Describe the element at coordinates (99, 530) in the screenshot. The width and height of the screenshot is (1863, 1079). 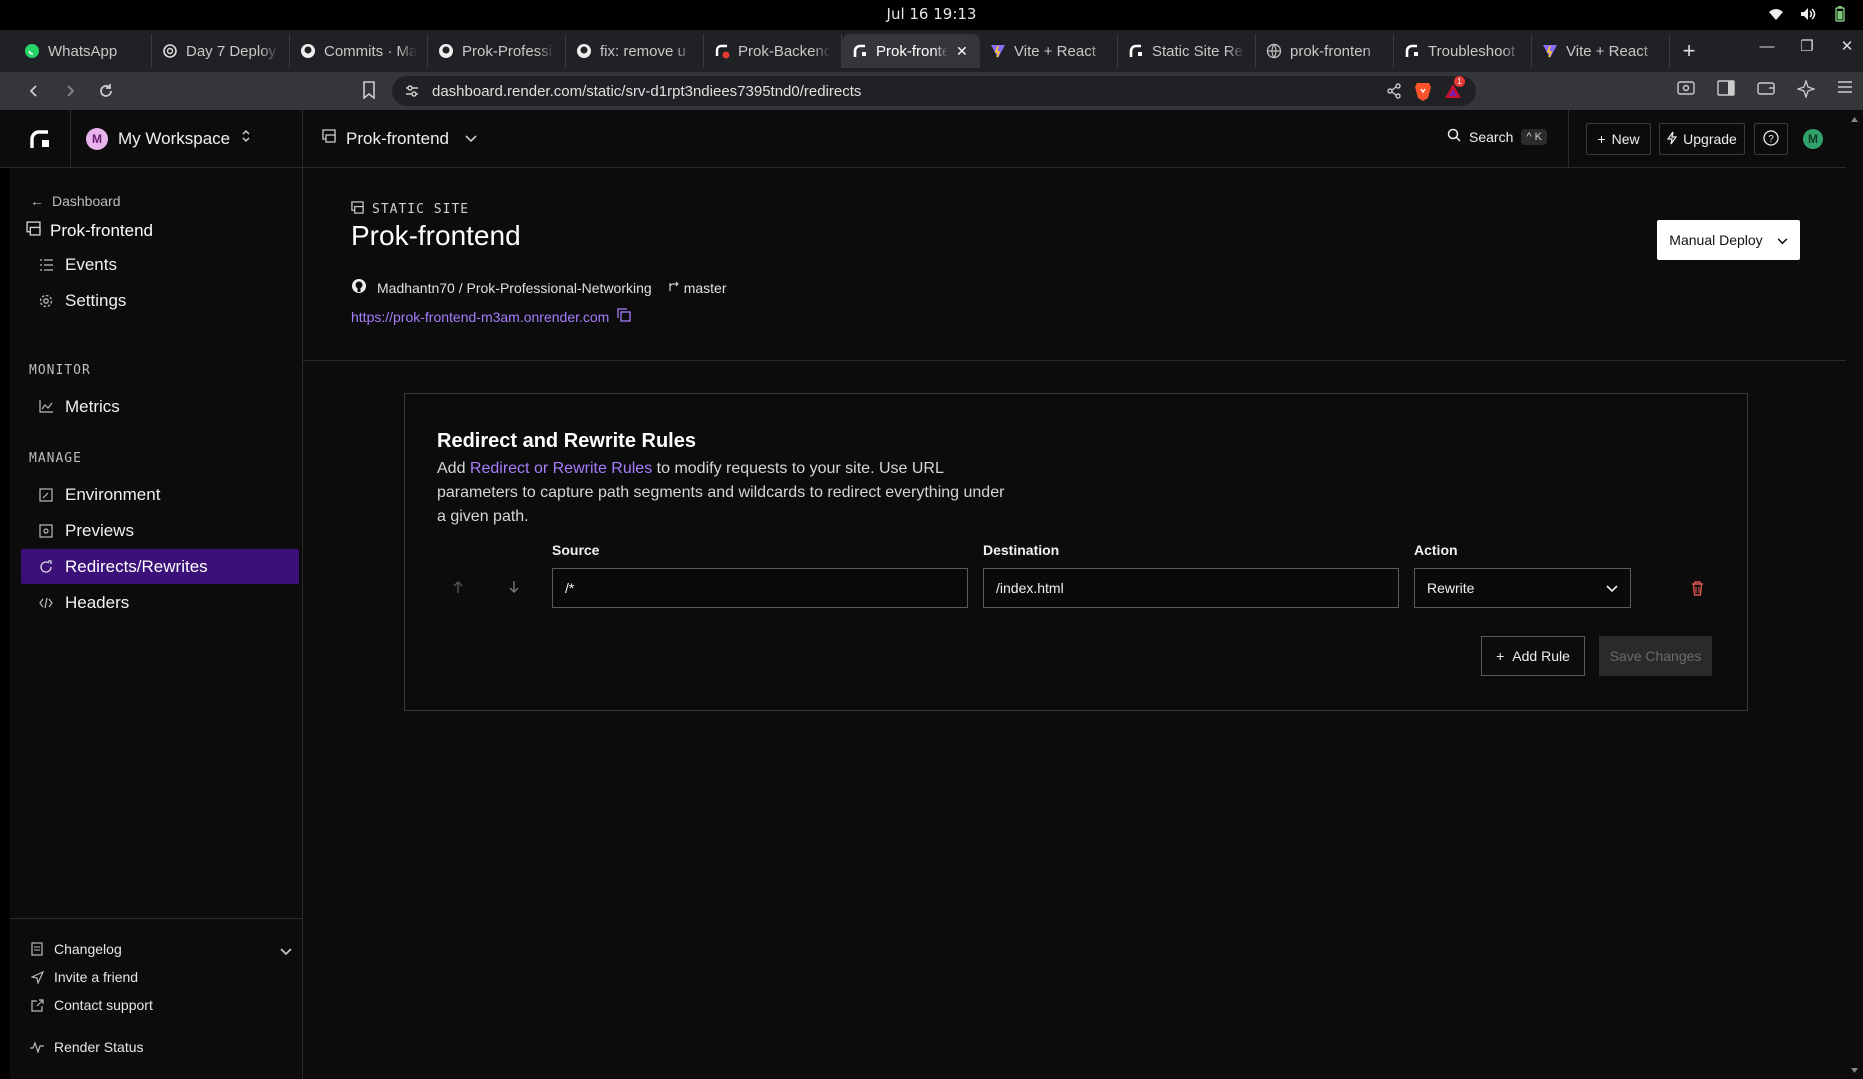
I see `sidebar-item-label: Previews` at that location.